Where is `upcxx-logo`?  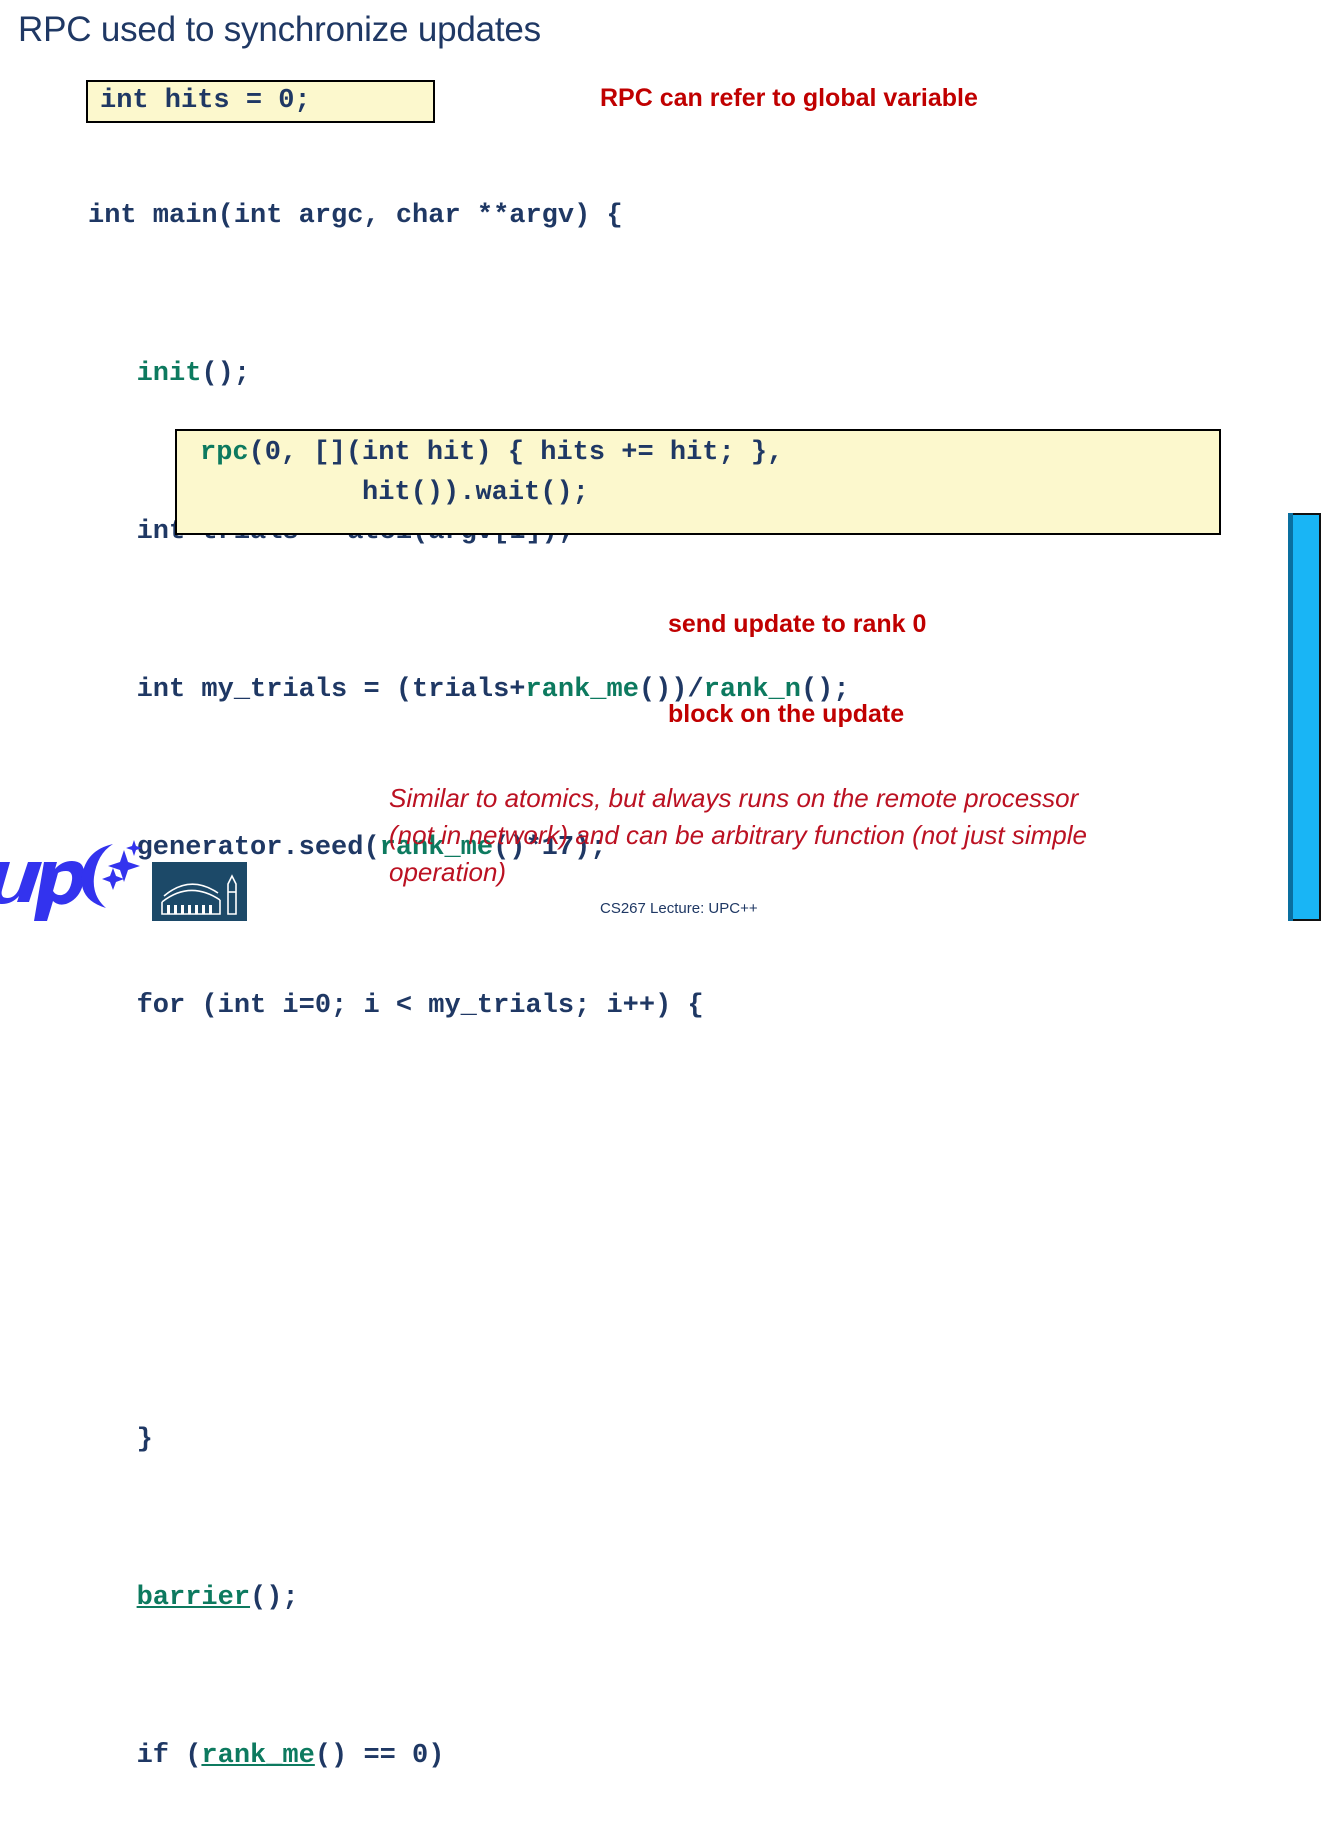 upcxx-logo is located at coordinates (71, 880).